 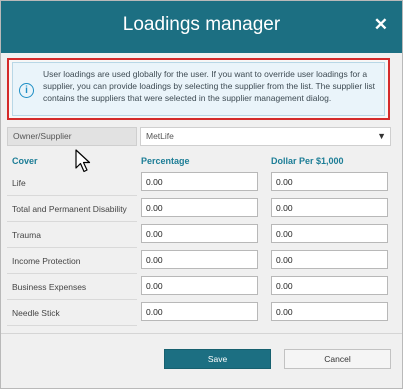 I want to click on close-icon: ✕, so click(x=381, y=25).